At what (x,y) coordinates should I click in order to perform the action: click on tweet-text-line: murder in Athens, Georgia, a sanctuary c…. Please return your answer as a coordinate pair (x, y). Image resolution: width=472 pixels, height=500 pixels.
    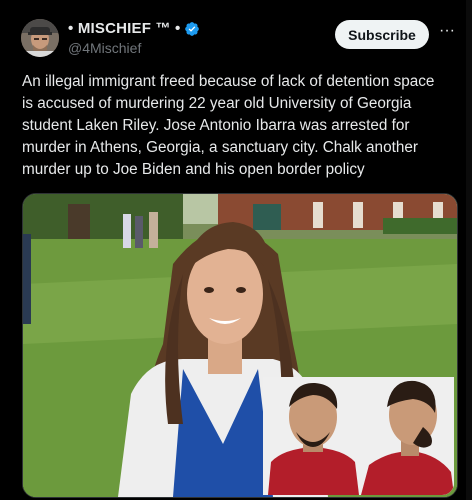
    Looking at the image, I should click on (220, 147).